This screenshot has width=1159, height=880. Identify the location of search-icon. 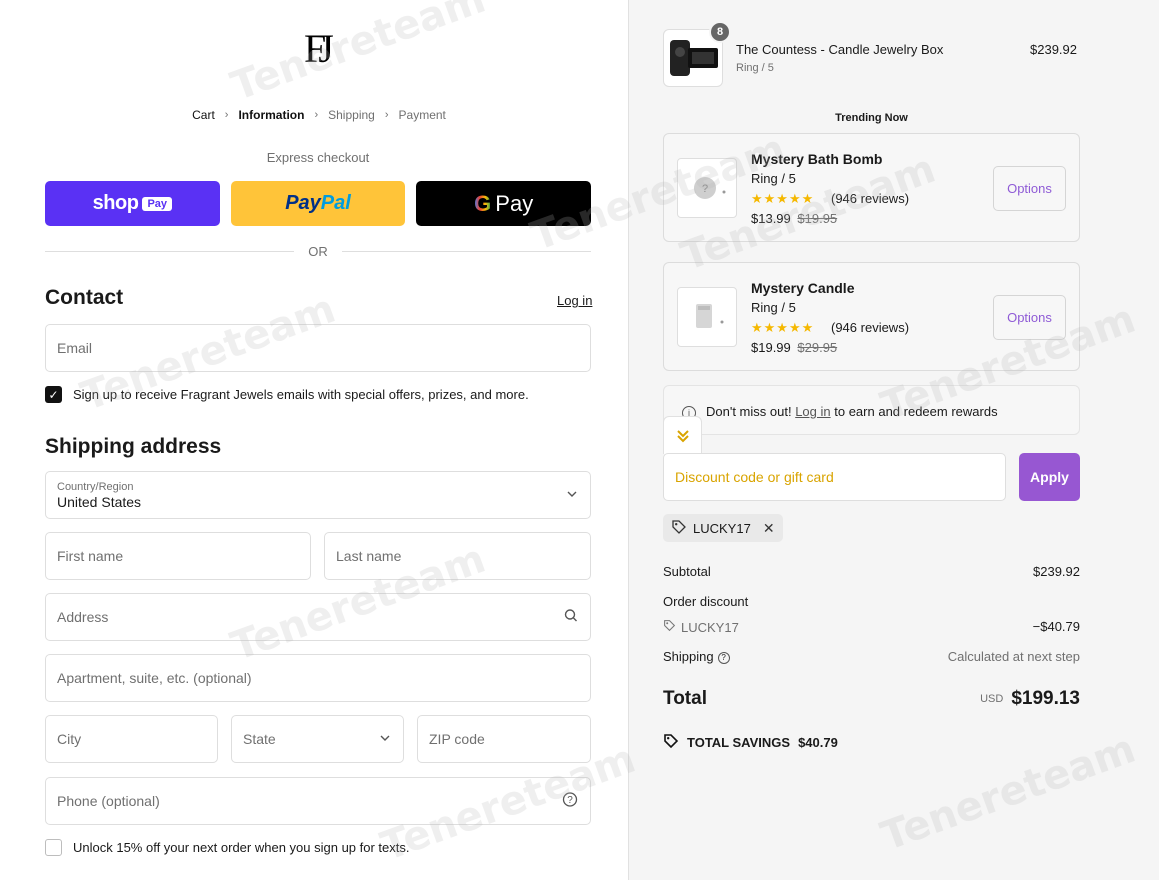
(571, 617).